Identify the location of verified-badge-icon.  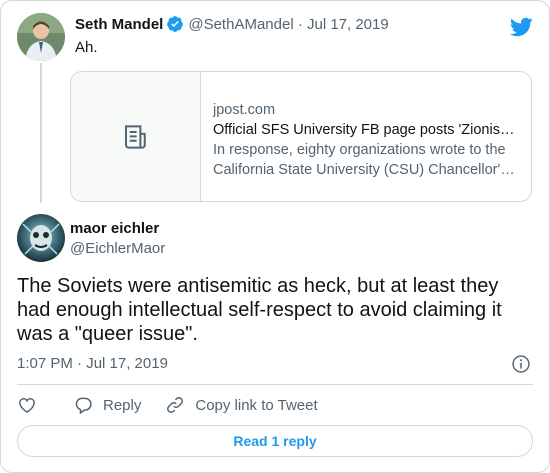
(175, 24).